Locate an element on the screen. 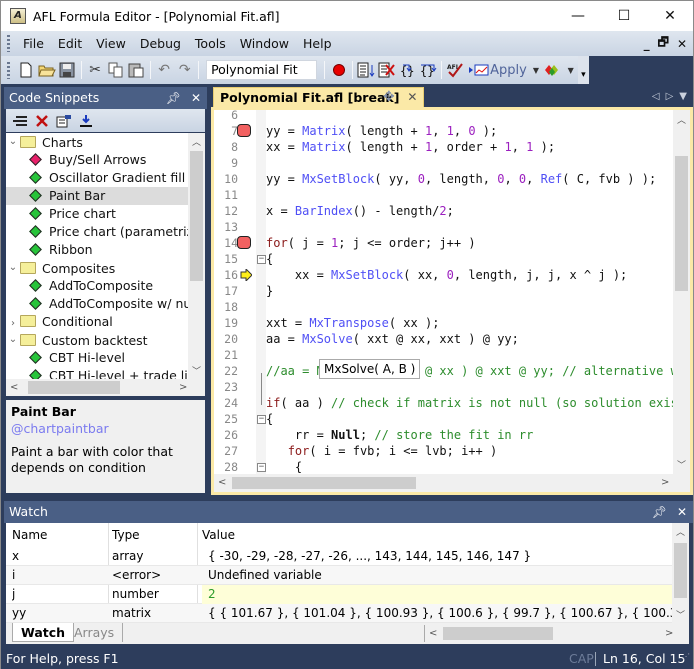 This screenshot has height=669, width=694. menu-debug: Debug is located at coordinates (160, 43).